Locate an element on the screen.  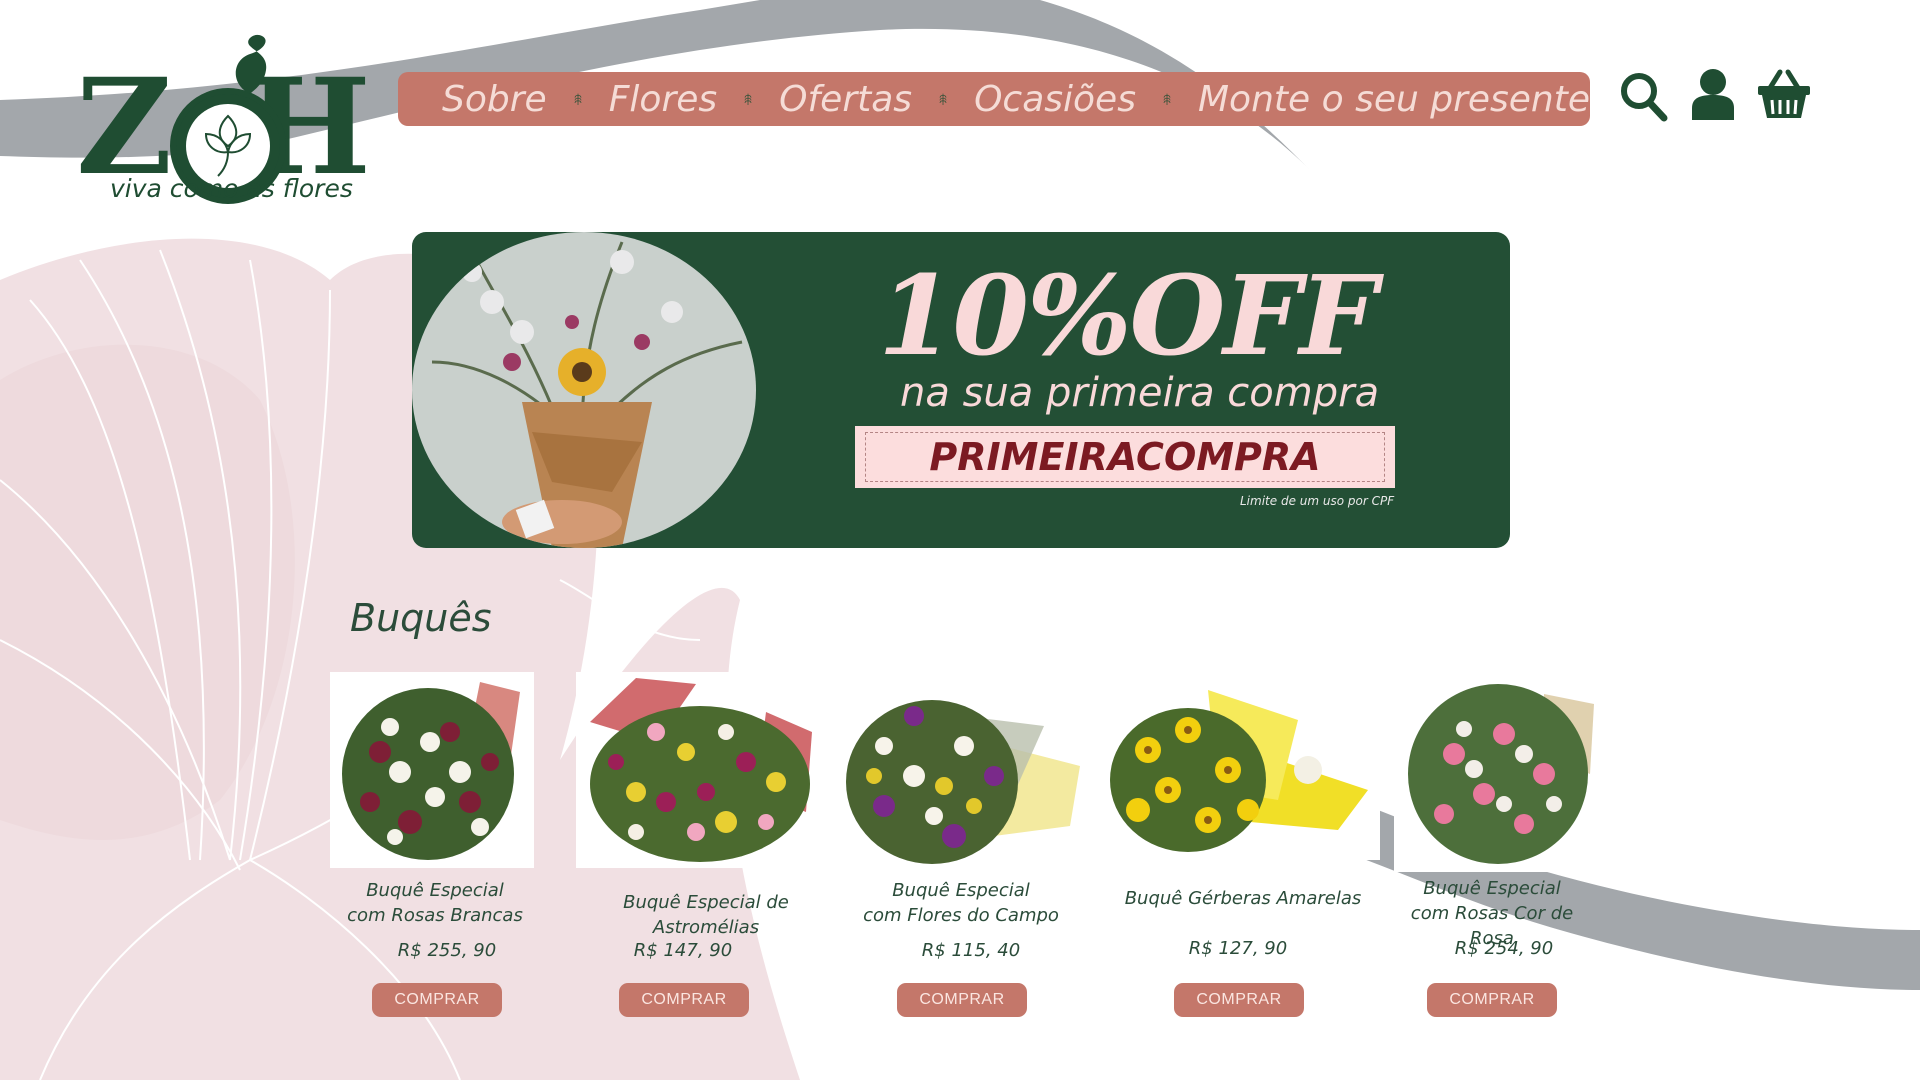
product-name: Buquê Especial de Astromélias is located at coordinates (706, 915).